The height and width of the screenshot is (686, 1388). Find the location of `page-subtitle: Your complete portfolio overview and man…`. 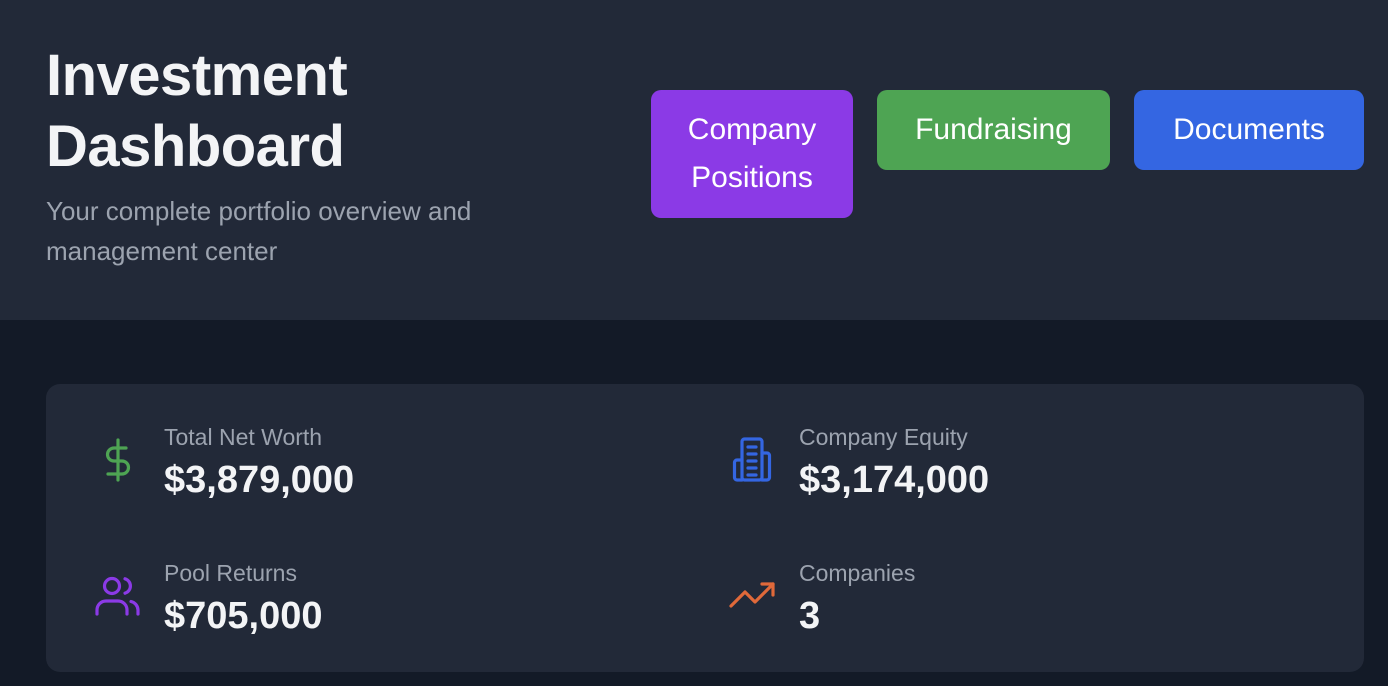

page-subtitle: Your complete portfolio overview and man… is located at coordinates (259, 231).